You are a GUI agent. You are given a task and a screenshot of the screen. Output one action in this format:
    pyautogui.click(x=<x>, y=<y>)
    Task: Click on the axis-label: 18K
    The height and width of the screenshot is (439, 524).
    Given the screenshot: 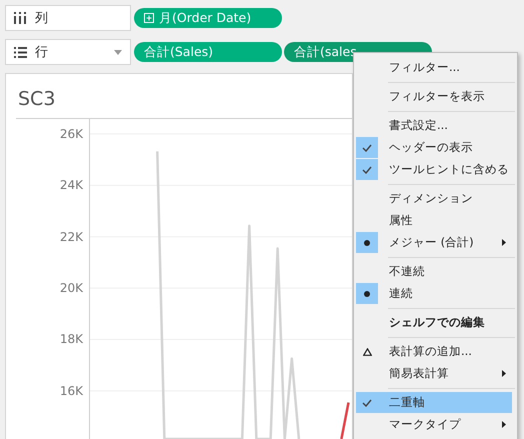 What is the action you would take?
    pyautogui.click(x=71, y=339)
    